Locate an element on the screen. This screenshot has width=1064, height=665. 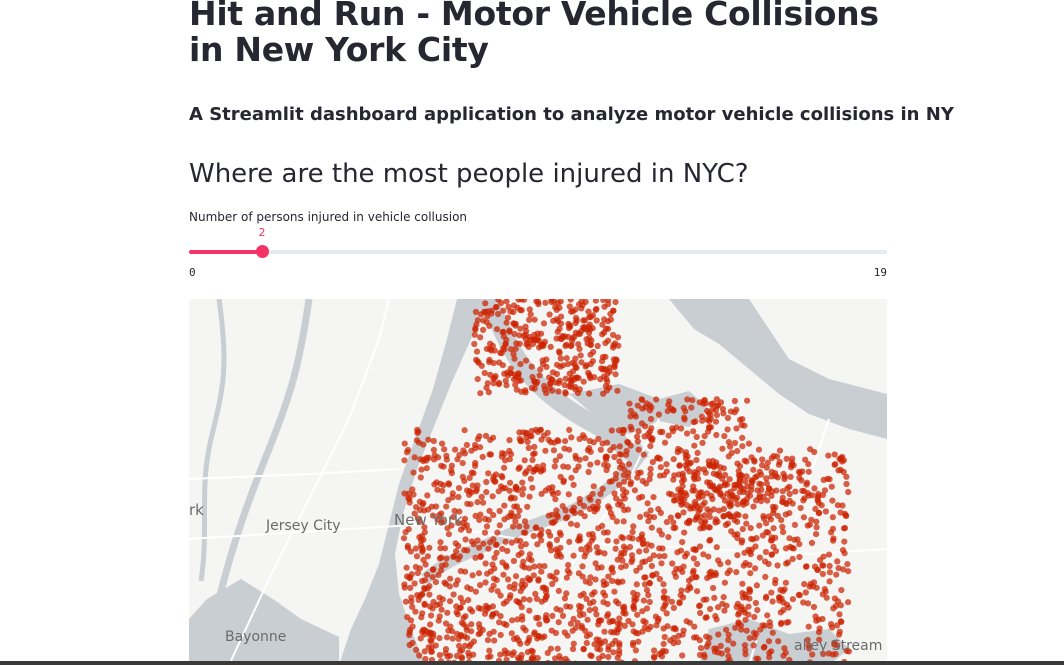
slider-track is located at coordinates (538, 252).